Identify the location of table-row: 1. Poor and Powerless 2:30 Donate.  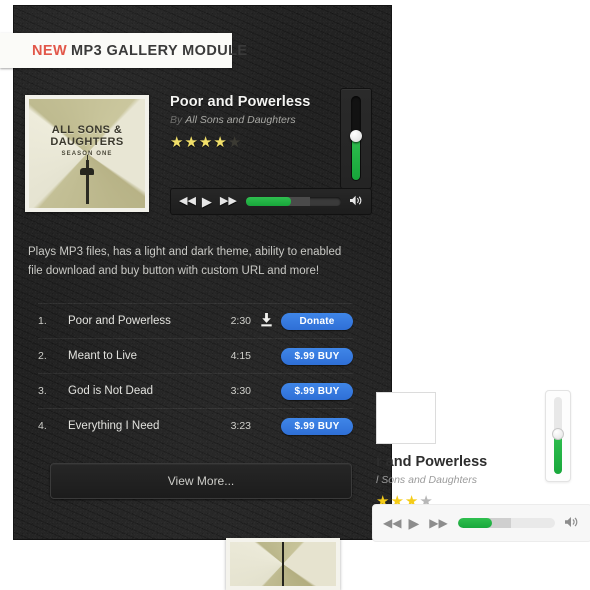
(195, 320).